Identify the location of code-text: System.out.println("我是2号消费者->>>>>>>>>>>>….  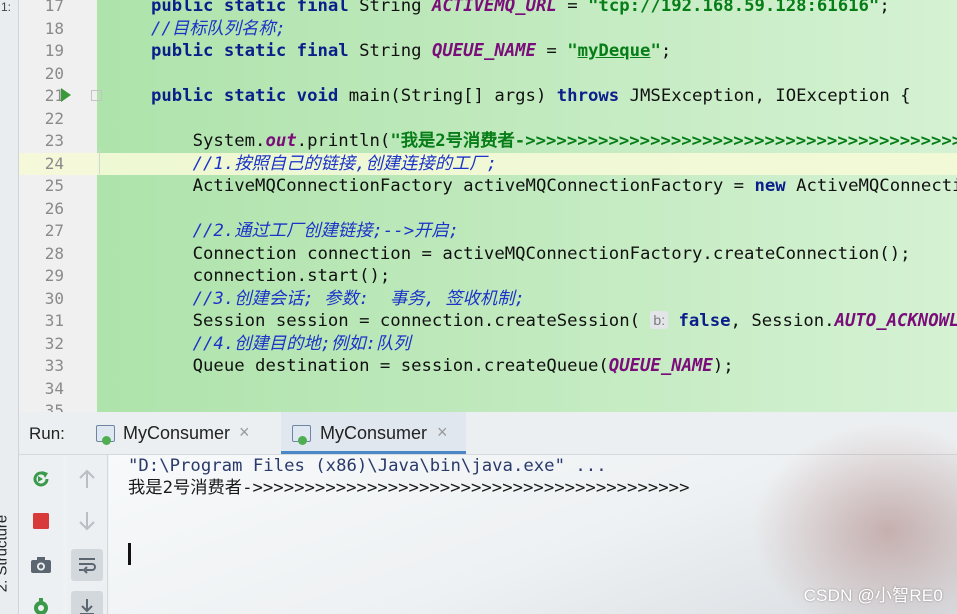
(554, 141).